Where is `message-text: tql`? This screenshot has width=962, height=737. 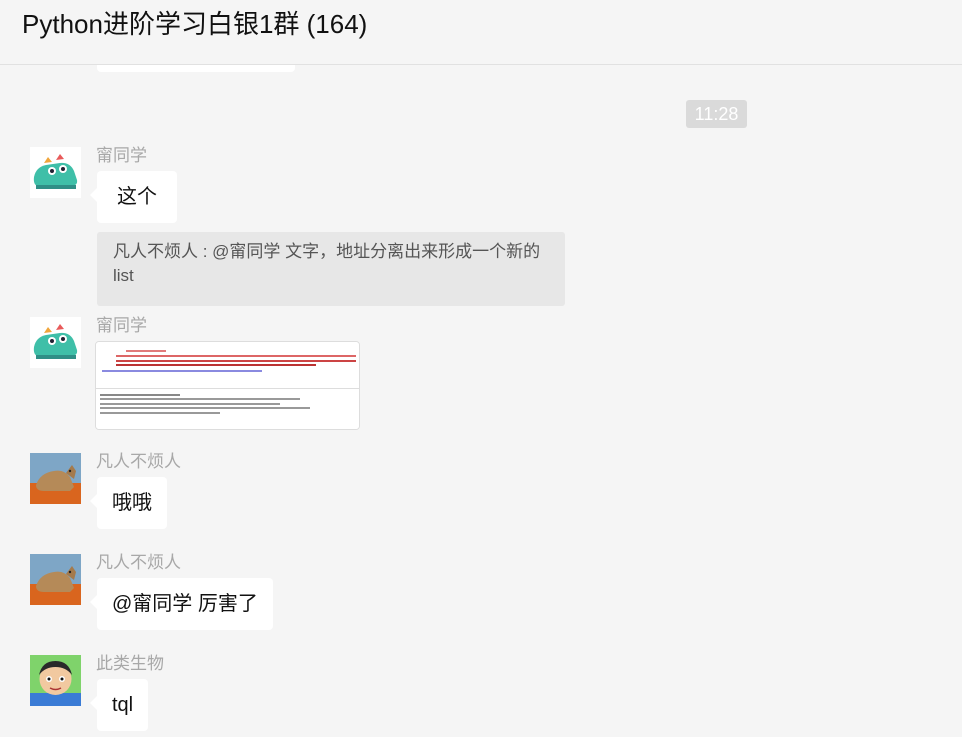
message-text: tql is located at coordinates (123, 705).